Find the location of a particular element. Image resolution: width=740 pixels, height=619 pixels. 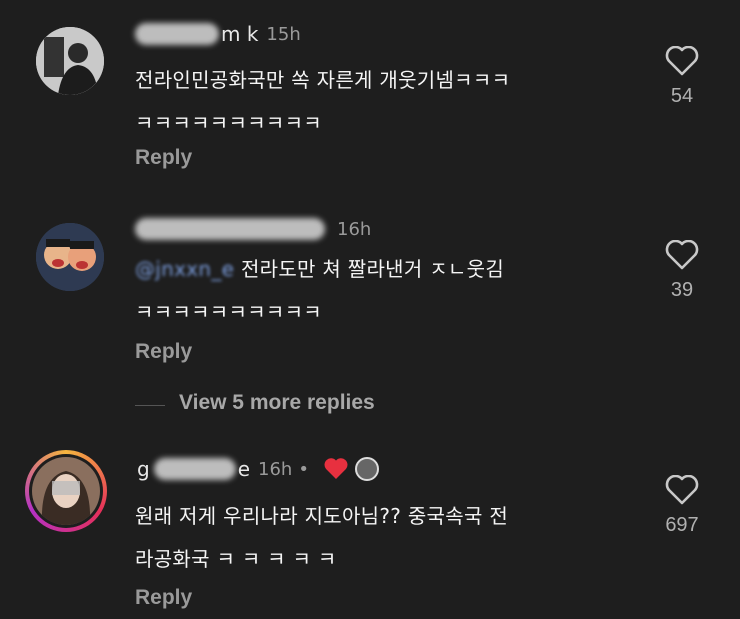

like-count: 697 is located at coordinates (682, 525).